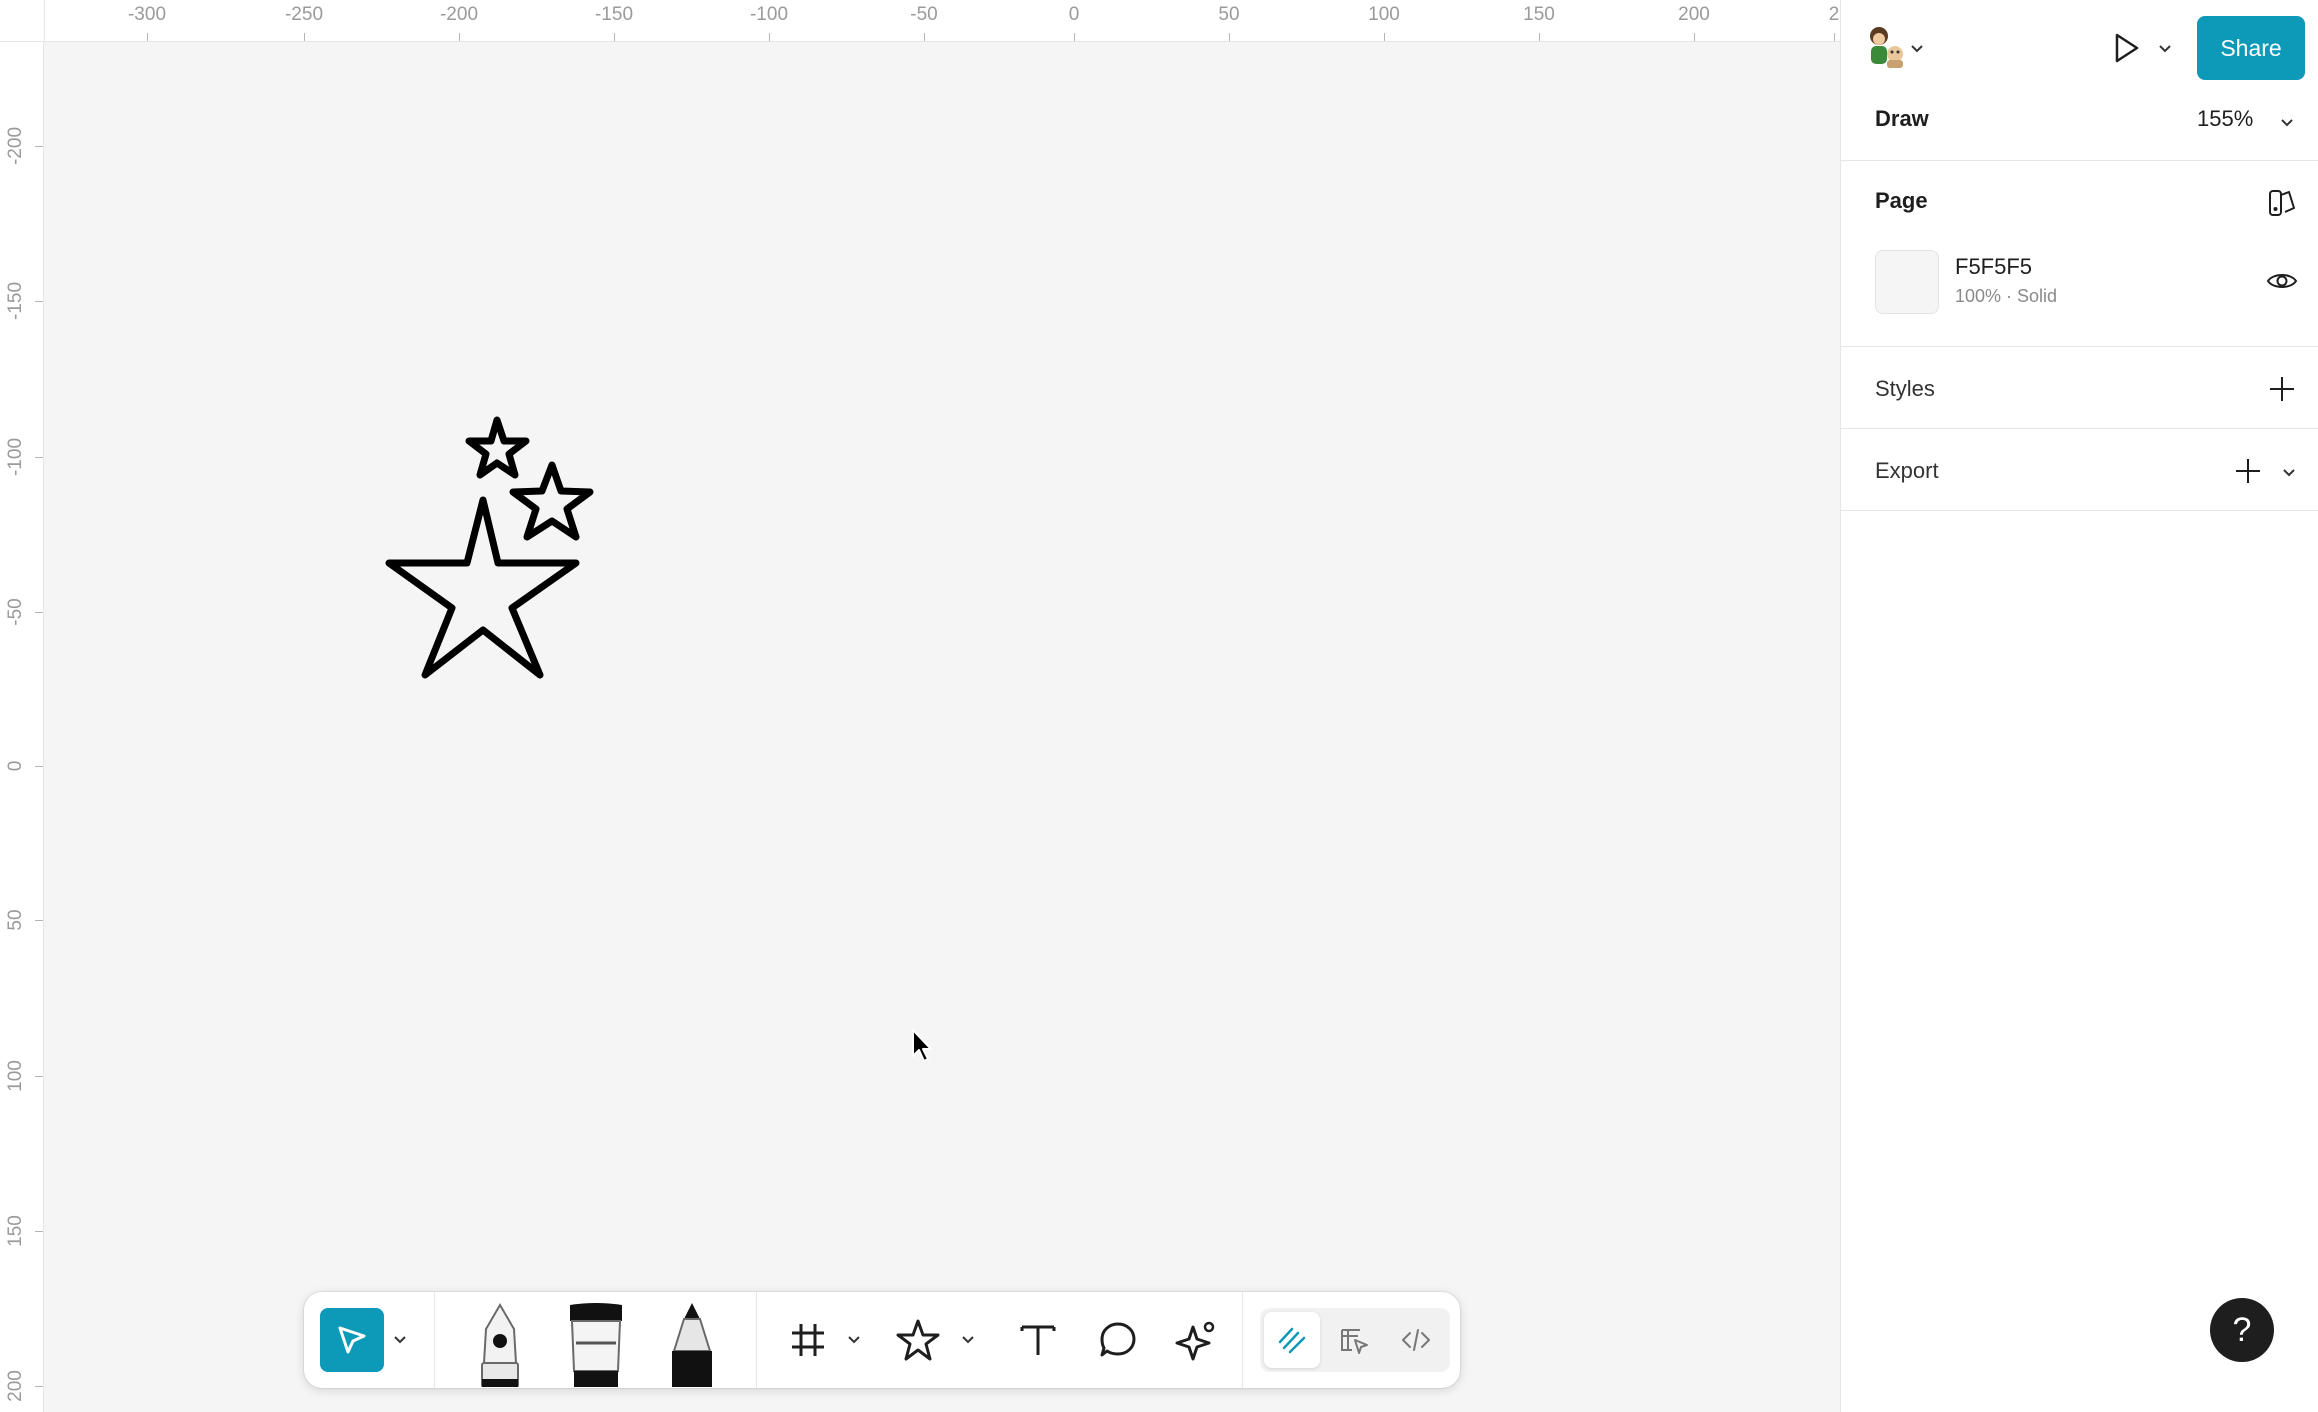 The width and height of the screenshot is (2318, 1412). What do you see at coordinates (2079, 48) in the screenshot?
I see `panel-header: Share` at bounding box center [2079, 48].